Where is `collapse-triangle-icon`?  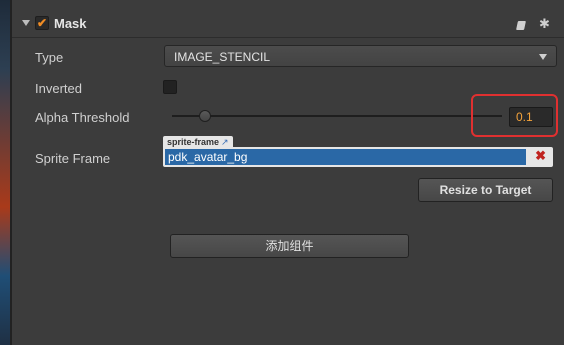
collapse-triangle-icon is located at coordinates (26, 23).